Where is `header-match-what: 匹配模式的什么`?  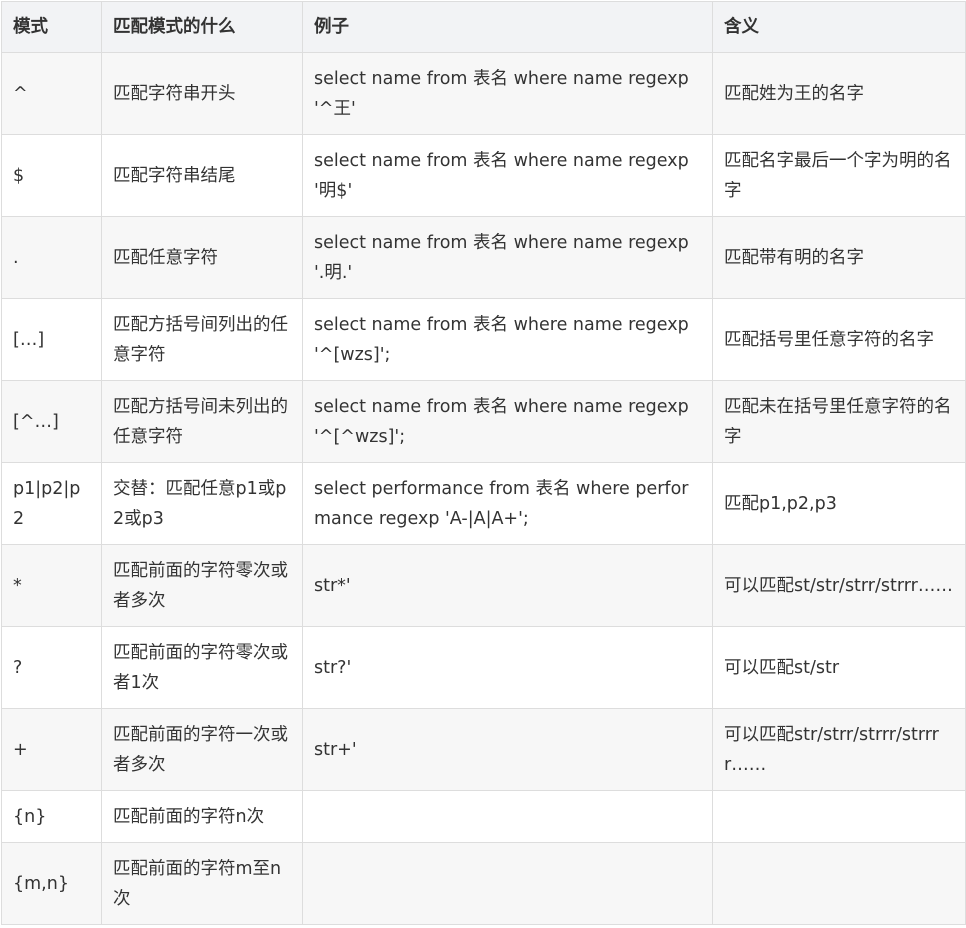
header-match-what: 匹配模式的什么 is located at coordinates (202, 27).